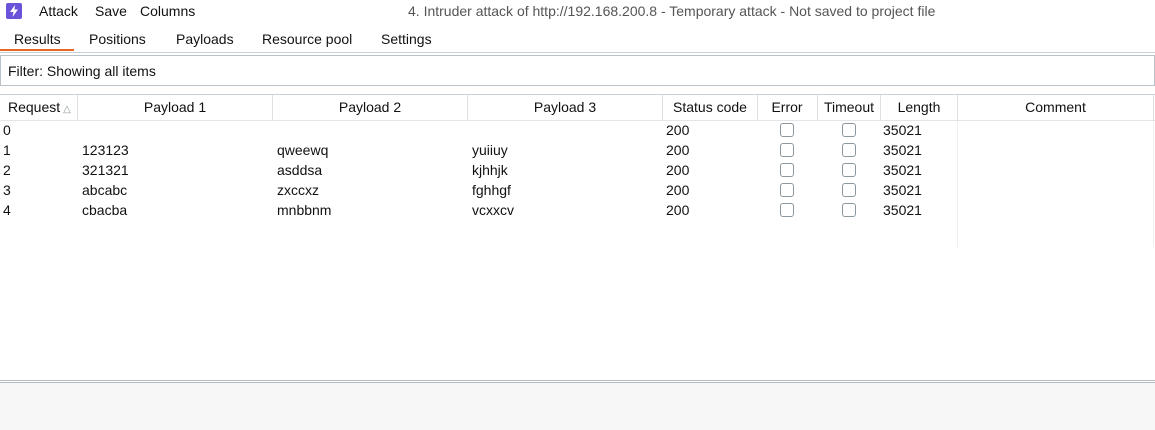  I want to click on cell-payload-3: yuiiuy, so click(490, 150).